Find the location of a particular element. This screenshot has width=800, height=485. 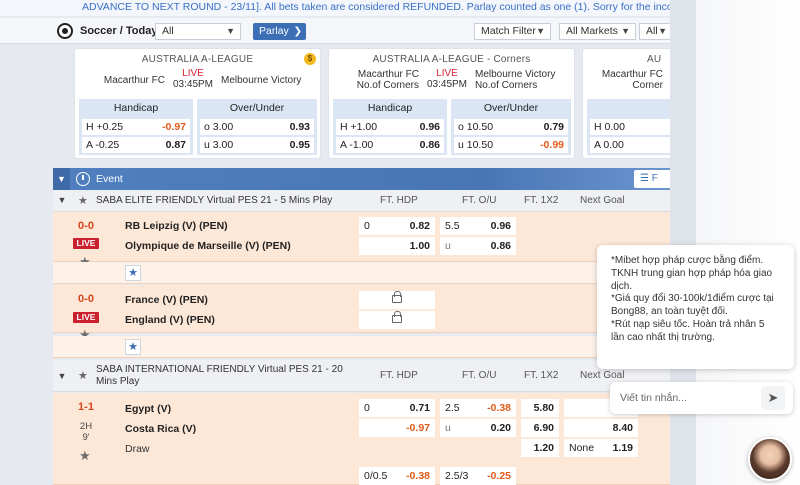

arrow-right-icon: ❯ is located at coordinates (297, 31).